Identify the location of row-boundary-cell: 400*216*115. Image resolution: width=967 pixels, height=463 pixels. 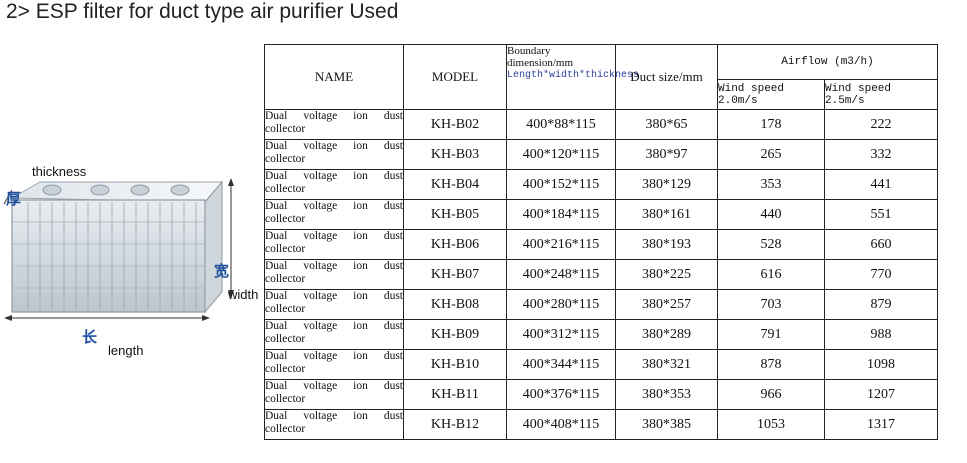
(561, 244).